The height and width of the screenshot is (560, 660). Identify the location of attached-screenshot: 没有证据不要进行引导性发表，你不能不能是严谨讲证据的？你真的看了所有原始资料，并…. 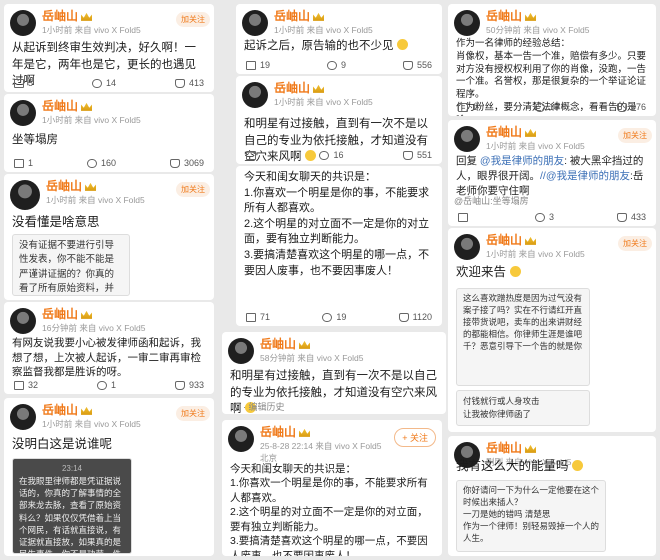
(71, 265).